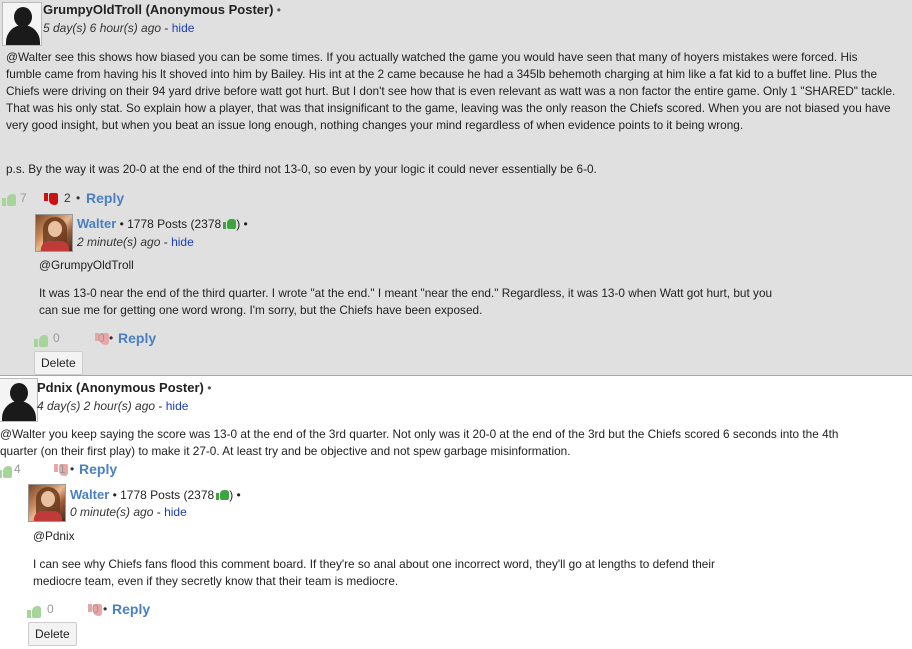 Image resolution: width=912 pixels, height=649 pixels. I want to click on reply-meta: 0 minute(s) ago - hide, so click(128, 512).